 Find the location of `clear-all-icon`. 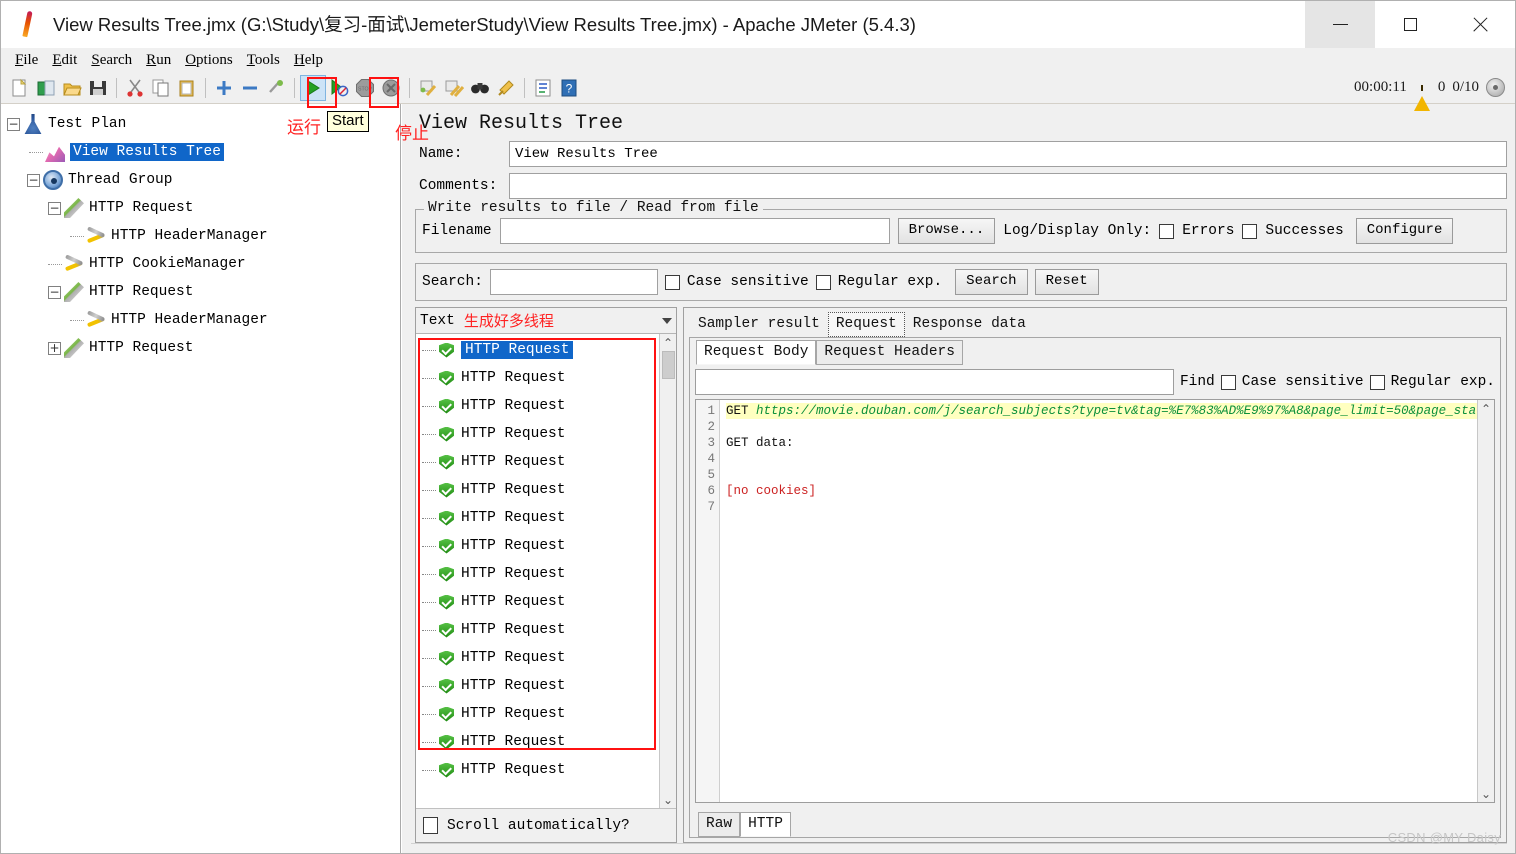

clear-all-icon is located at coordinates (454, 88).